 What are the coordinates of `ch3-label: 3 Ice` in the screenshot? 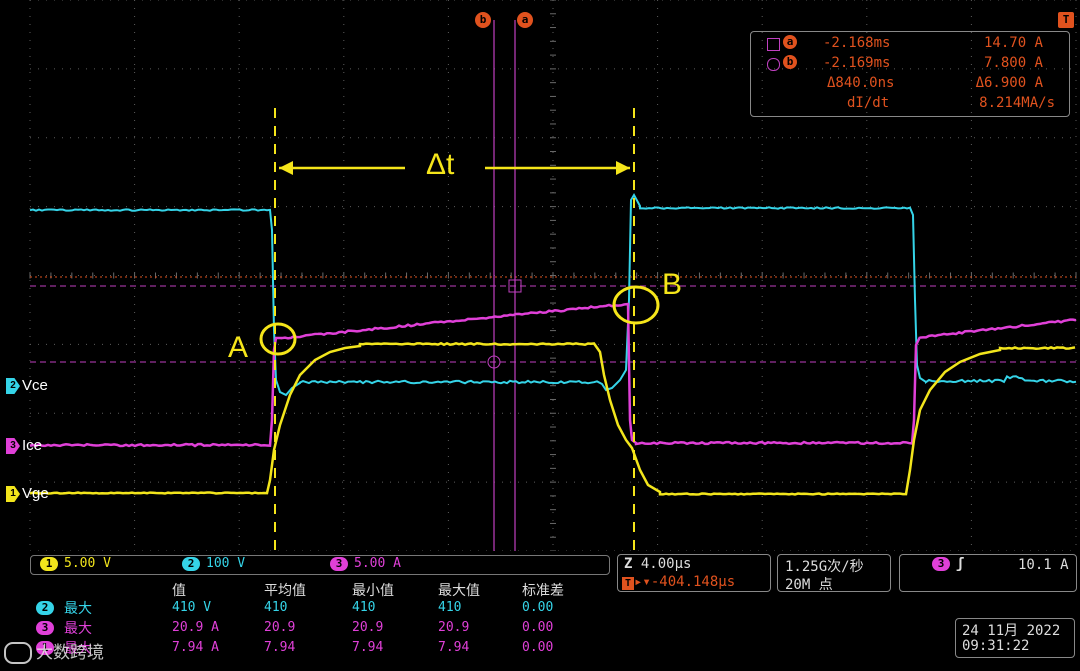 It's located at (24, 445).